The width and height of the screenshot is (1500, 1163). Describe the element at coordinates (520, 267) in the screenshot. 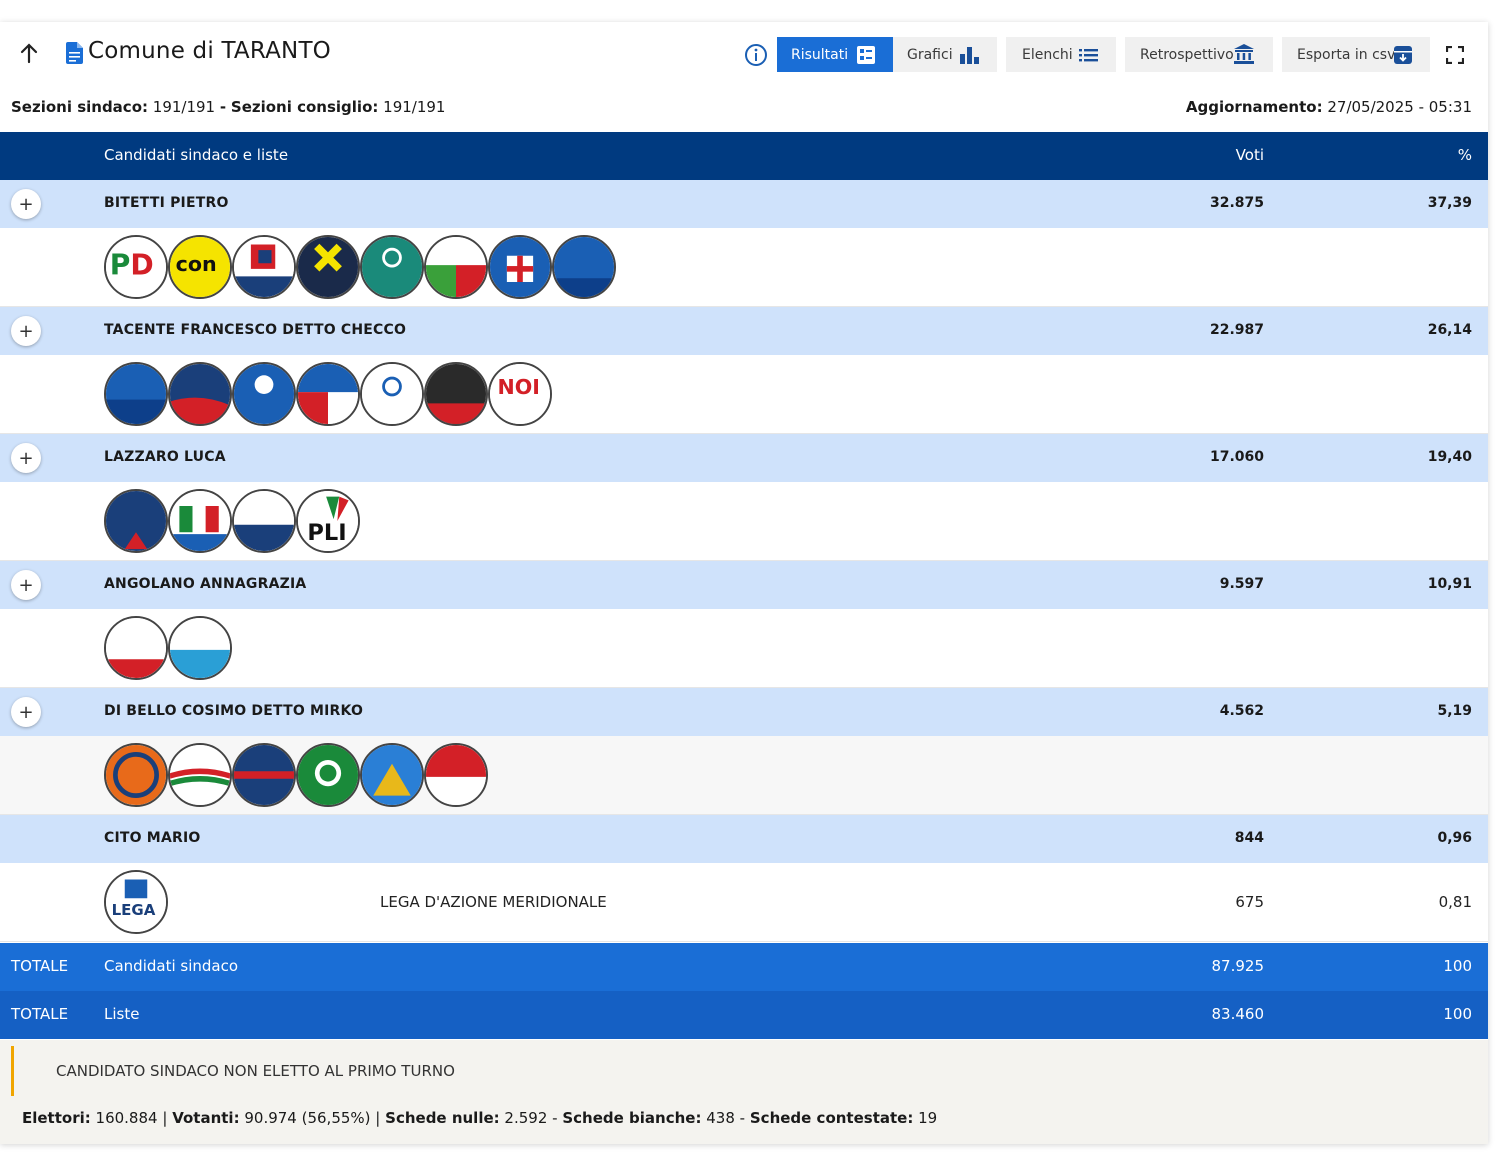

I see `party-logo-dc` at that location.